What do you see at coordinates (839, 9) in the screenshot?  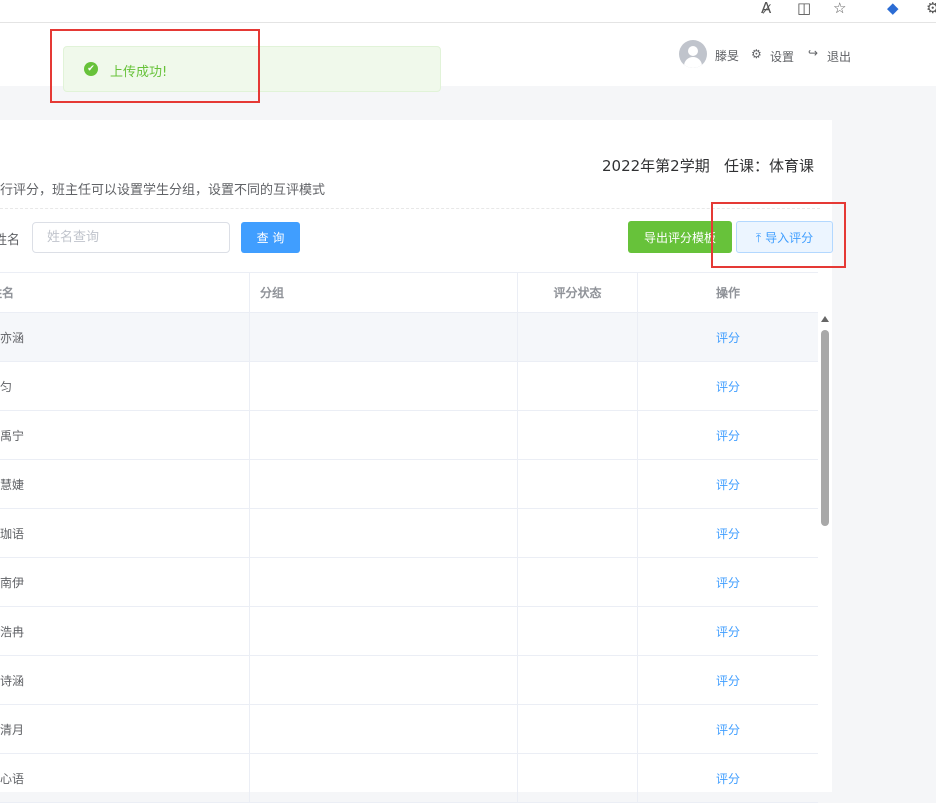 I see `favorites-icon: ☆` at bounding box center [839, 9].